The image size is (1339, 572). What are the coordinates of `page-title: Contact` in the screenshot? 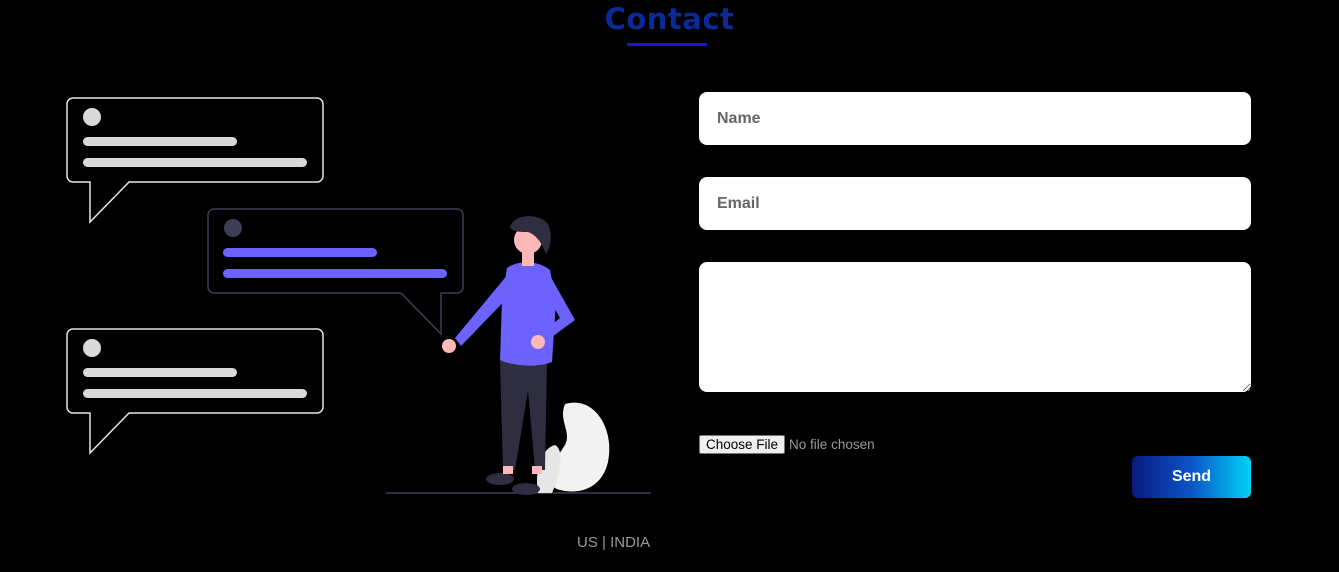 It's located at (669, 19).